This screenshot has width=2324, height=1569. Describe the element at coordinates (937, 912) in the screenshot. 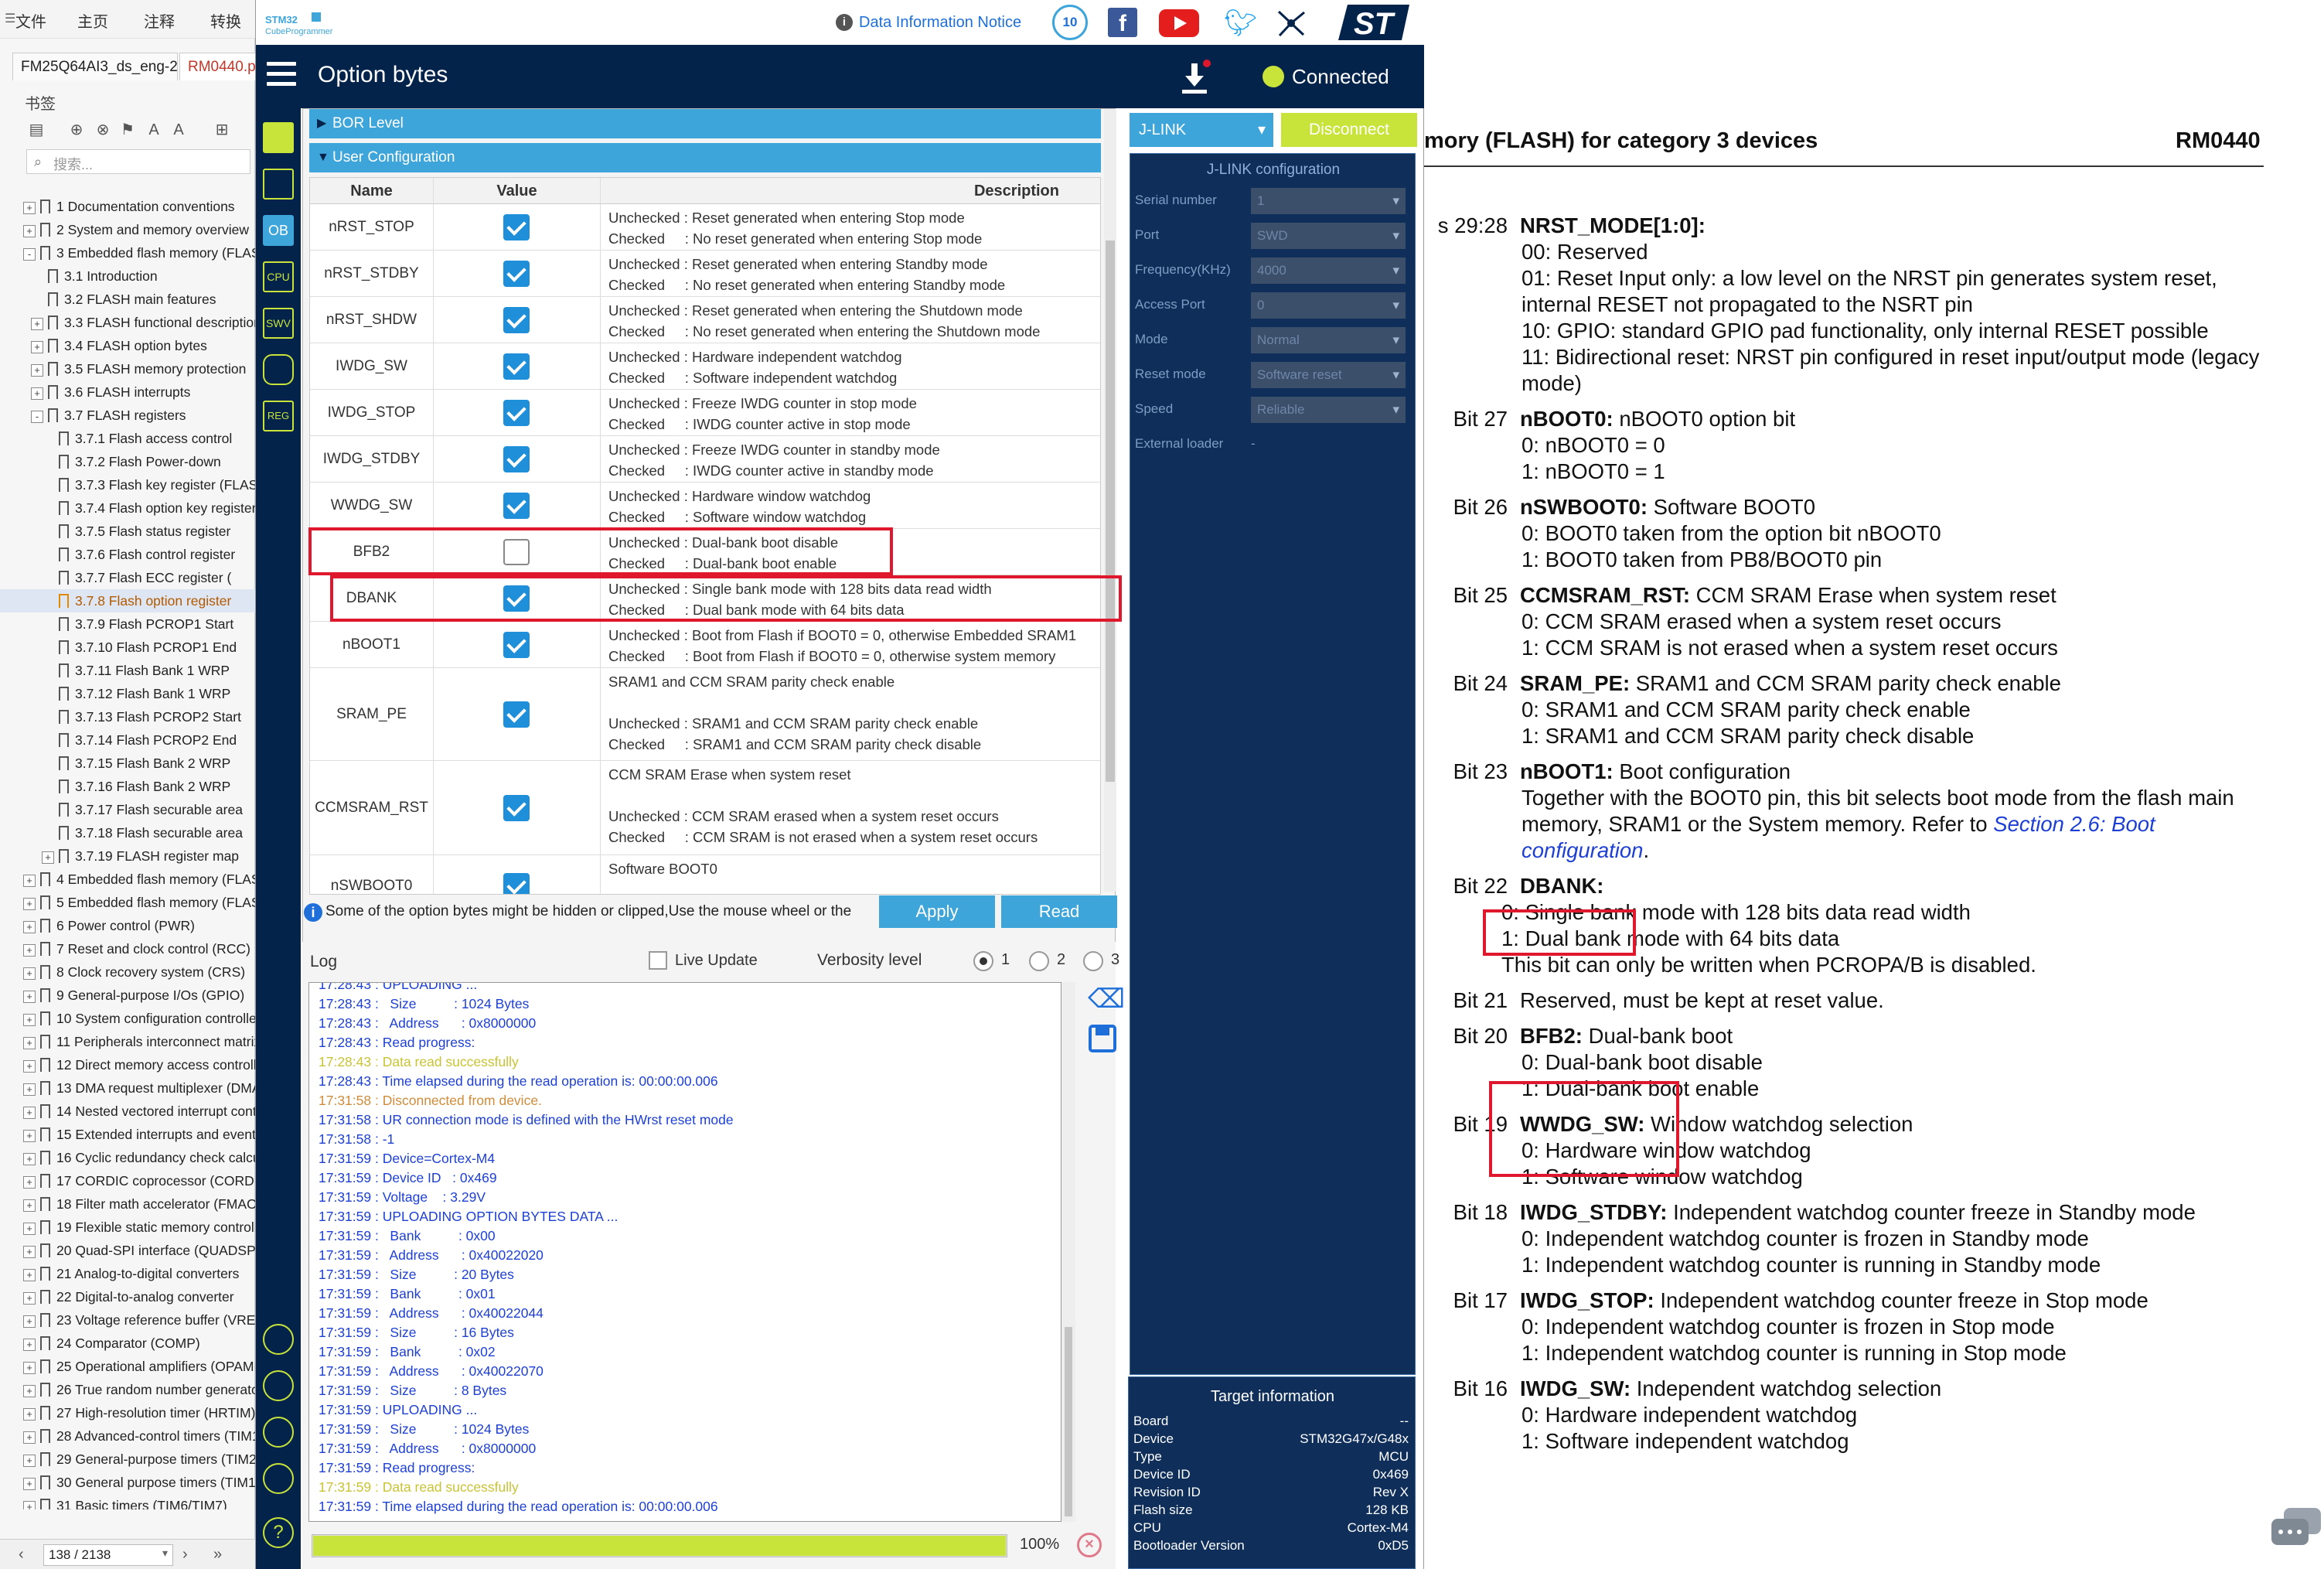

I see `apply-button: Apply` at that location.